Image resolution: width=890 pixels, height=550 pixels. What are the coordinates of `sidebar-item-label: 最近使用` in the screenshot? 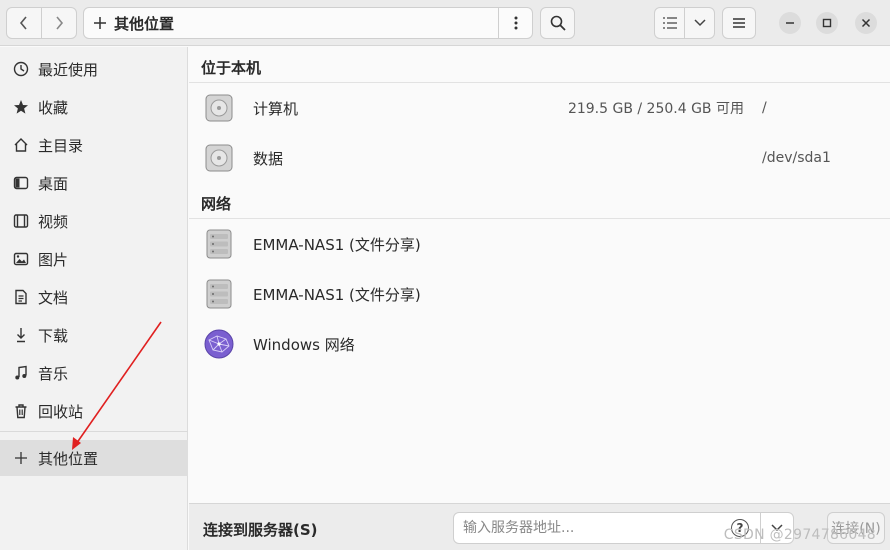 It's located at (68, 69).